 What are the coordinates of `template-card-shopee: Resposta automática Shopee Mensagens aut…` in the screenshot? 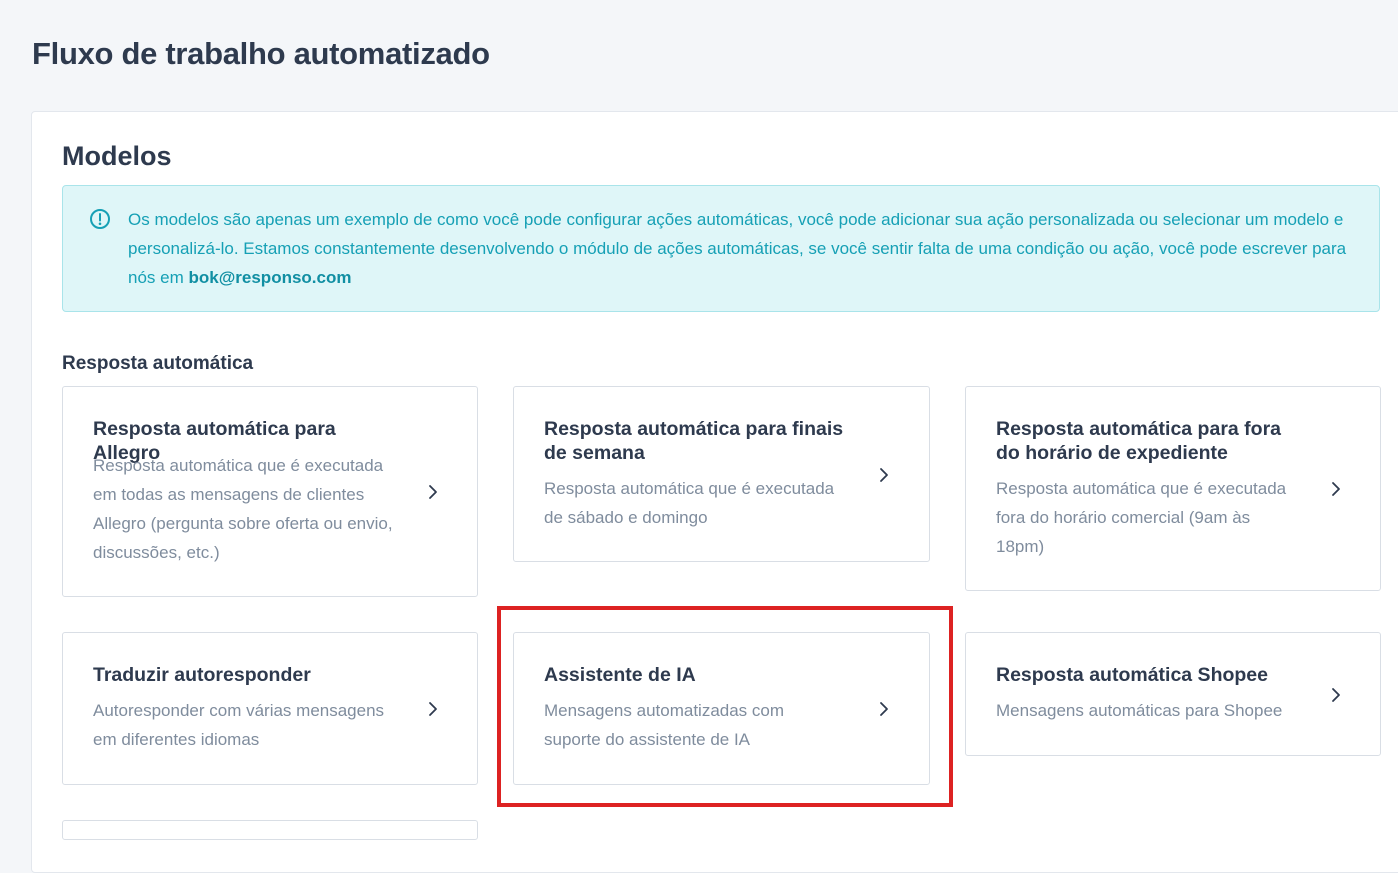 It's located at (1173, 694).